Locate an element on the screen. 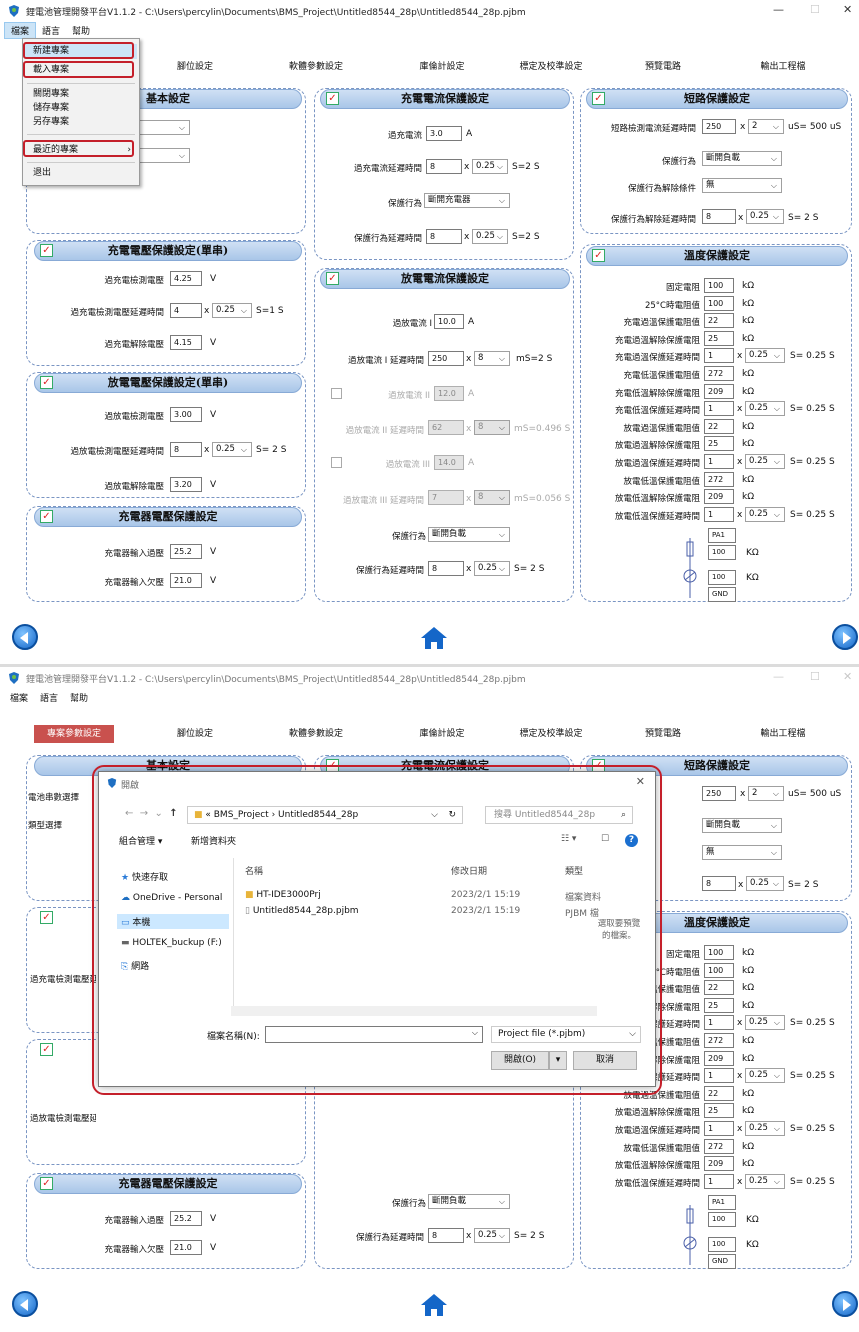 The image size is (859, 1332). tab-preview-circuit: 預覽電路 is located at coordinates (663, 67).